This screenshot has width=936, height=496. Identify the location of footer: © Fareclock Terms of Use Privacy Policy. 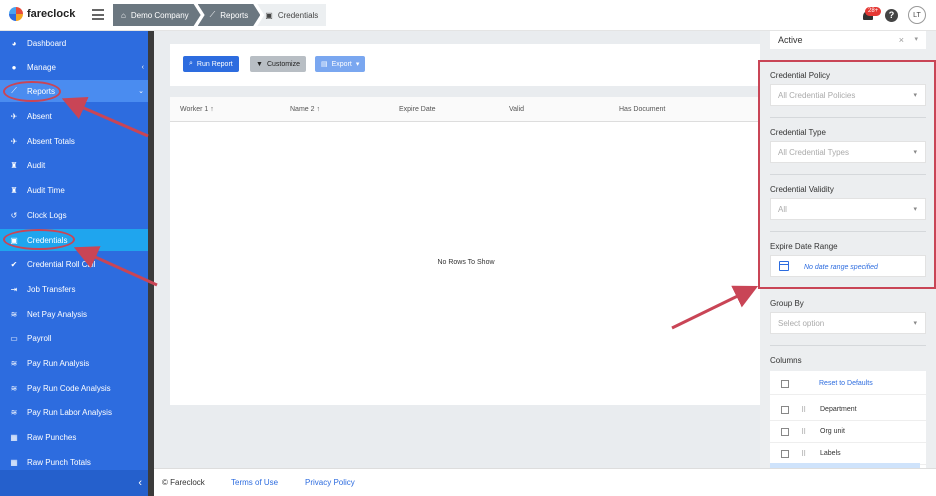
(545, 482).